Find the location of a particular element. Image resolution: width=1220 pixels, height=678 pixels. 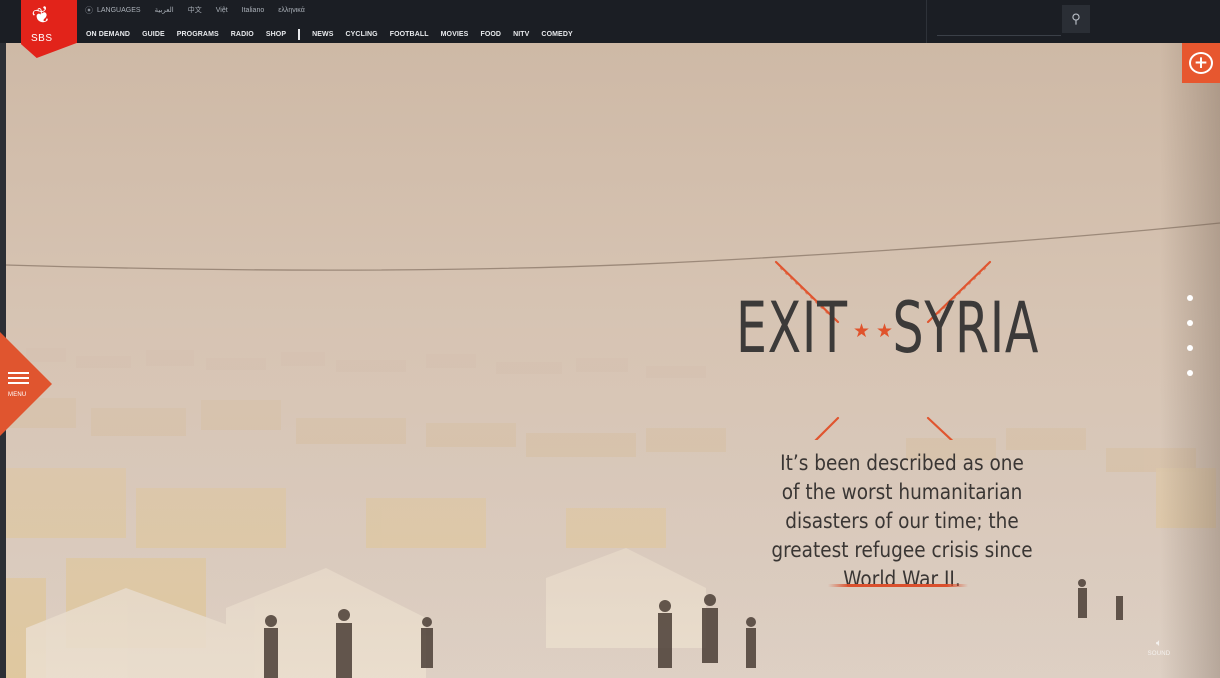

nav-item-cycling: CYCLING is located at coordinates (362, 34).